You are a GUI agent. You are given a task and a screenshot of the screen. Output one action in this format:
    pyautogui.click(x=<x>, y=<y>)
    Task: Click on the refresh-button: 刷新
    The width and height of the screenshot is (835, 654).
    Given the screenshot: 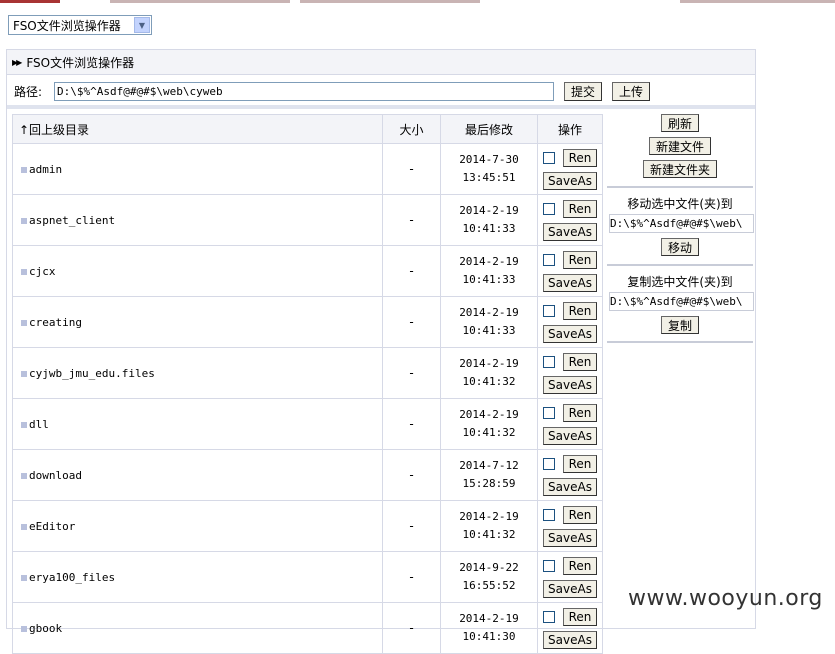 What is the action you would take?
    pyautogui.click(x=680, y=123)
    